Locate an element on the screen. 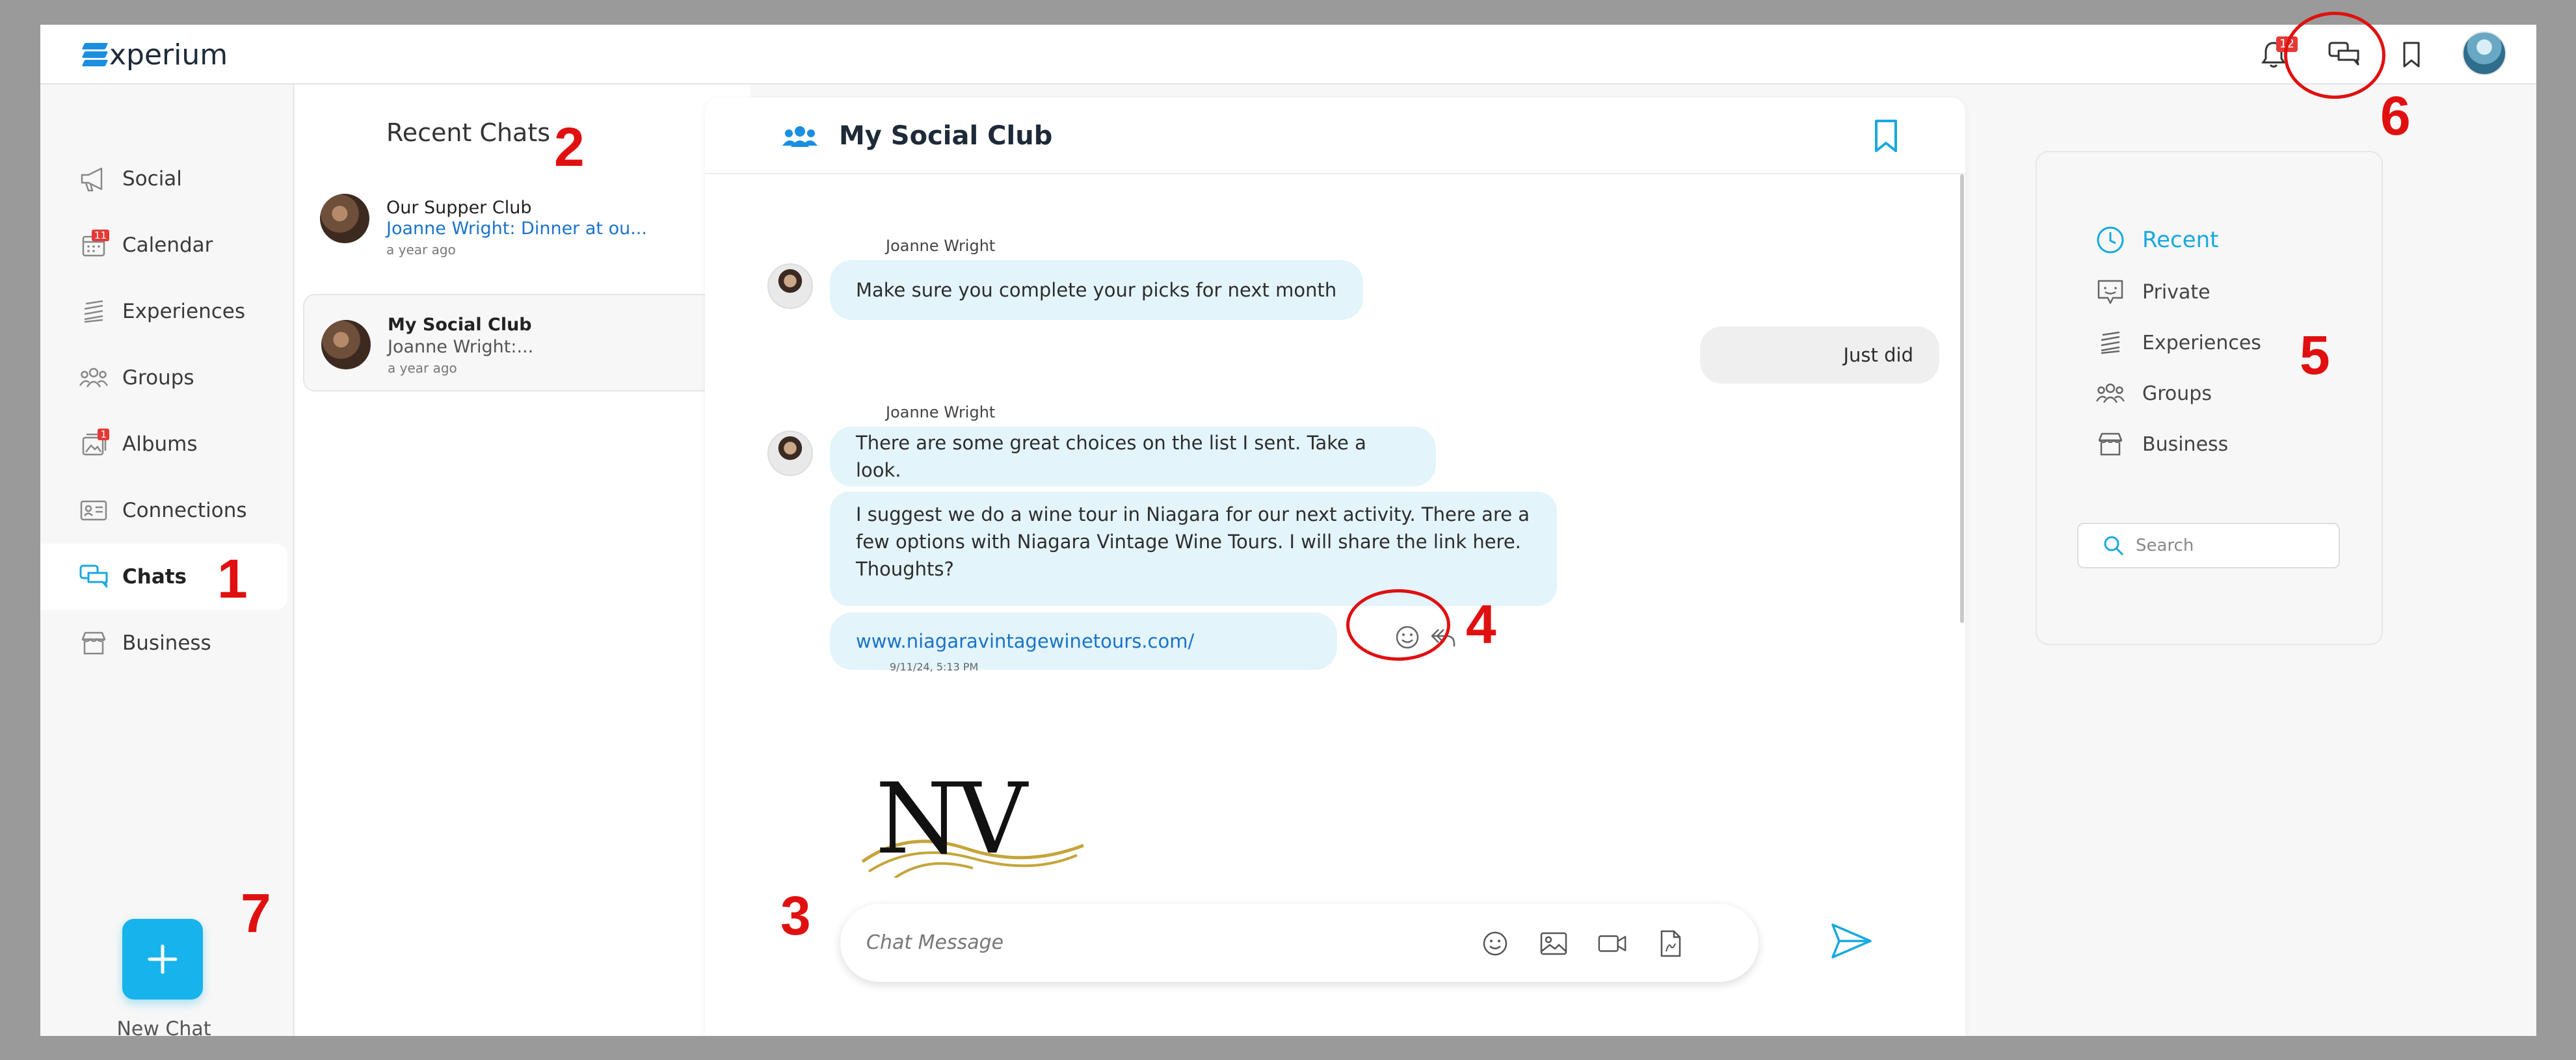 The image size is (2576, 1060). preview-logo-text: NV is located at coordinates (951, 823).